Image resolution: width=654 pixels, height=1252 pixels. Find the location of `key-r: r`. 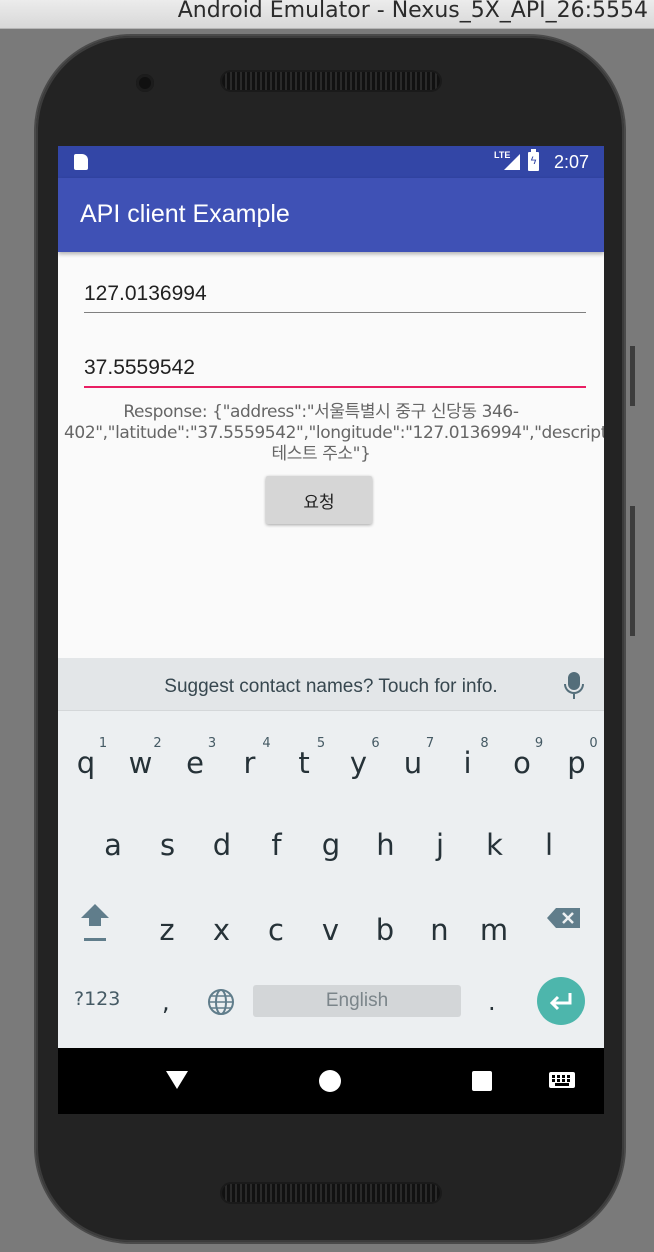

key-r: r is located at coordinates (250, 763).